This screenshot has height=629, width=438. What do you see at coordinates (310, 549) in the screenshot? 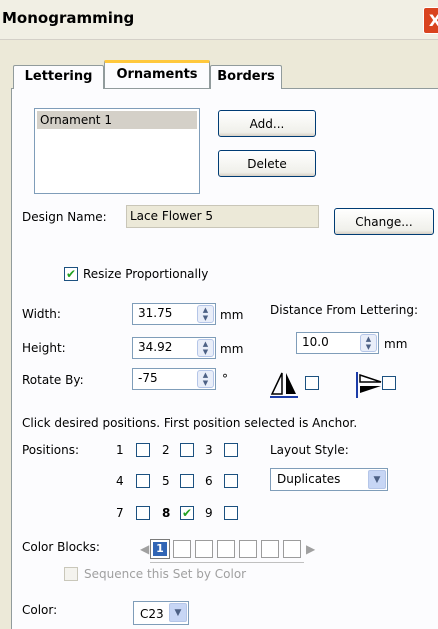
I see `scroll-right-icon: ▶` at bounding box center [310, 549].